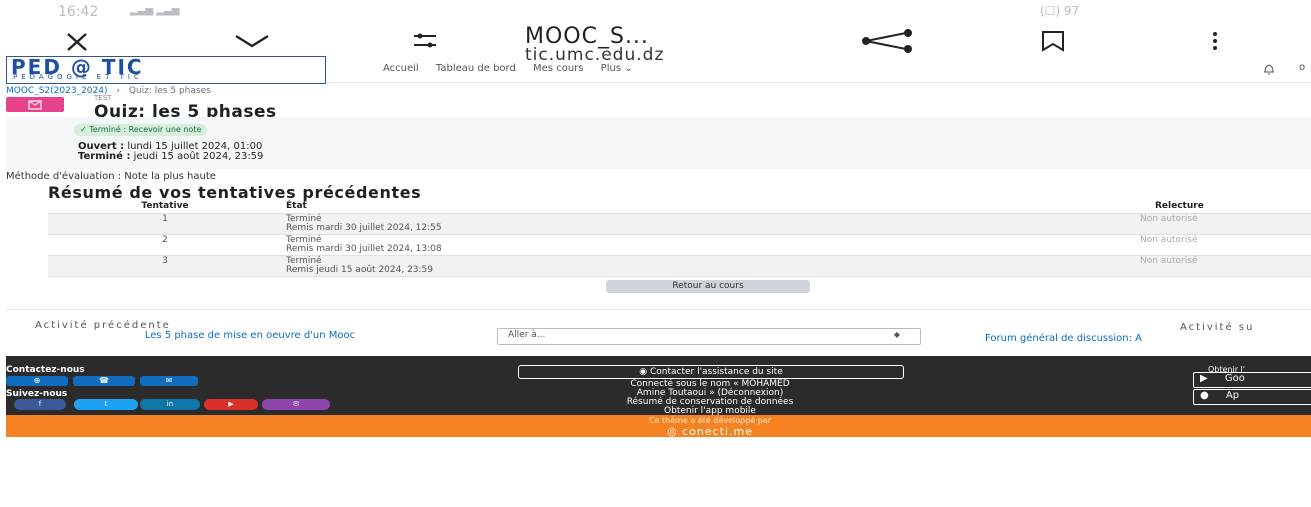 This screenshot has width=1311, height=507. What do you see at coordinates (165, 206) in the screenshot?
I see `column-header-attempt: Tentative` at bounding box center [165, 206].